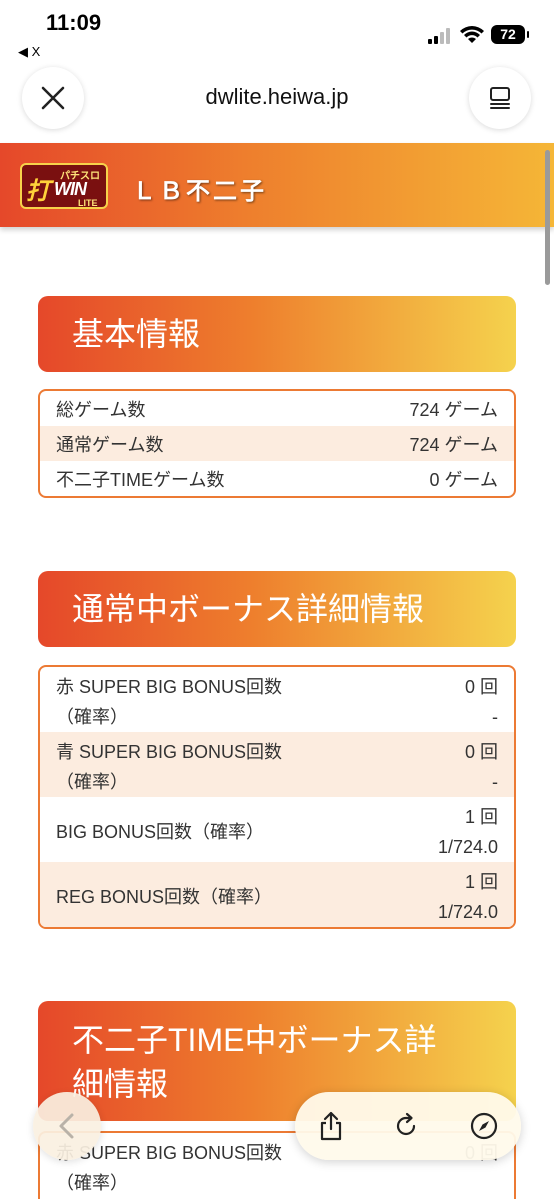 Image resolution: width=554 pixels, height=1199 pixels. Describe the element at coordinates (277, 894) in the screenshot. I see `table-row: REG BONUS回数（確率） 1 回 1/724.0` at that location.